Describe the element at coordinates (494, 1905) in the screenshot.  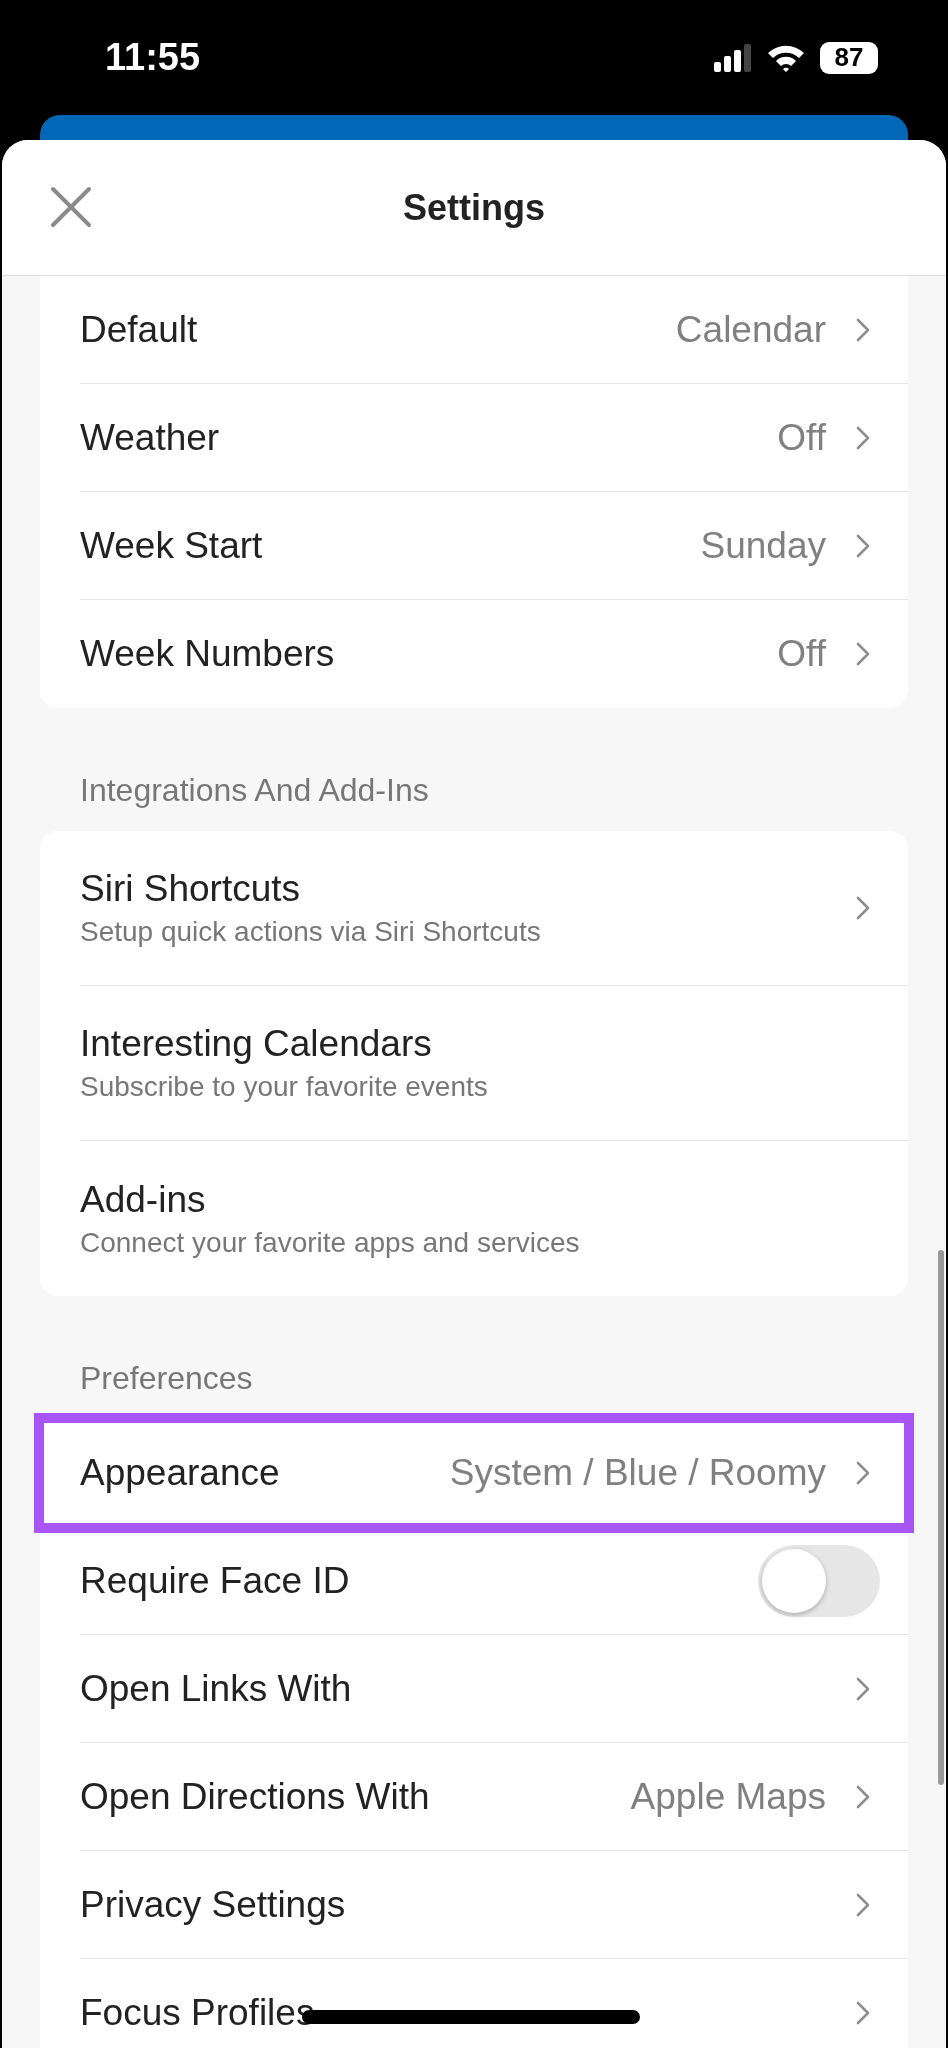
I see `settings-row: Privacy Settings` at that location.